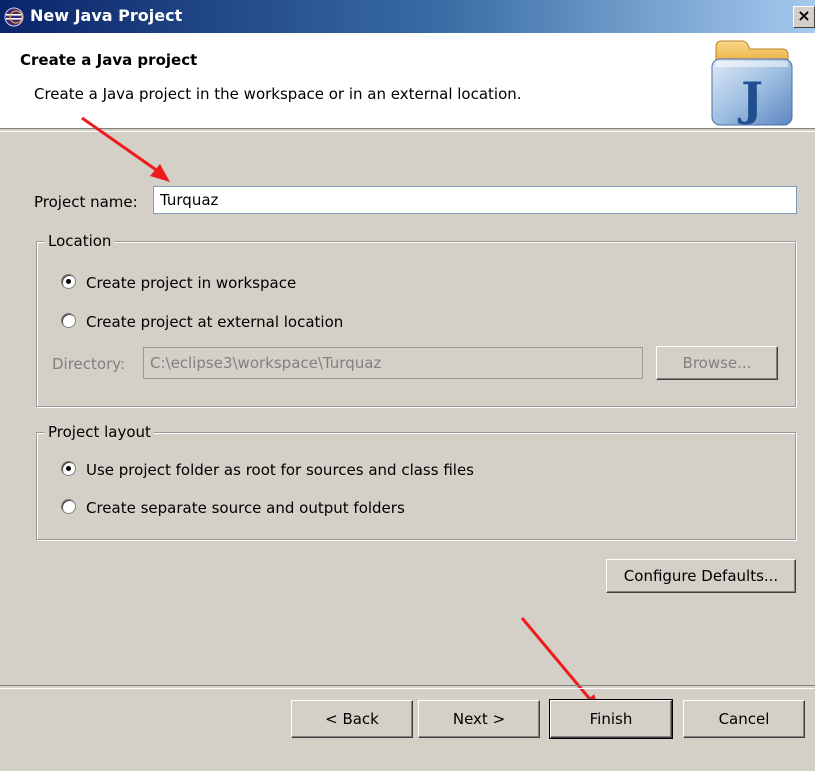 Image resolution: width=815 pixels, height=771 pixels. I want to click on close-icon: ×, so click(804, 15).